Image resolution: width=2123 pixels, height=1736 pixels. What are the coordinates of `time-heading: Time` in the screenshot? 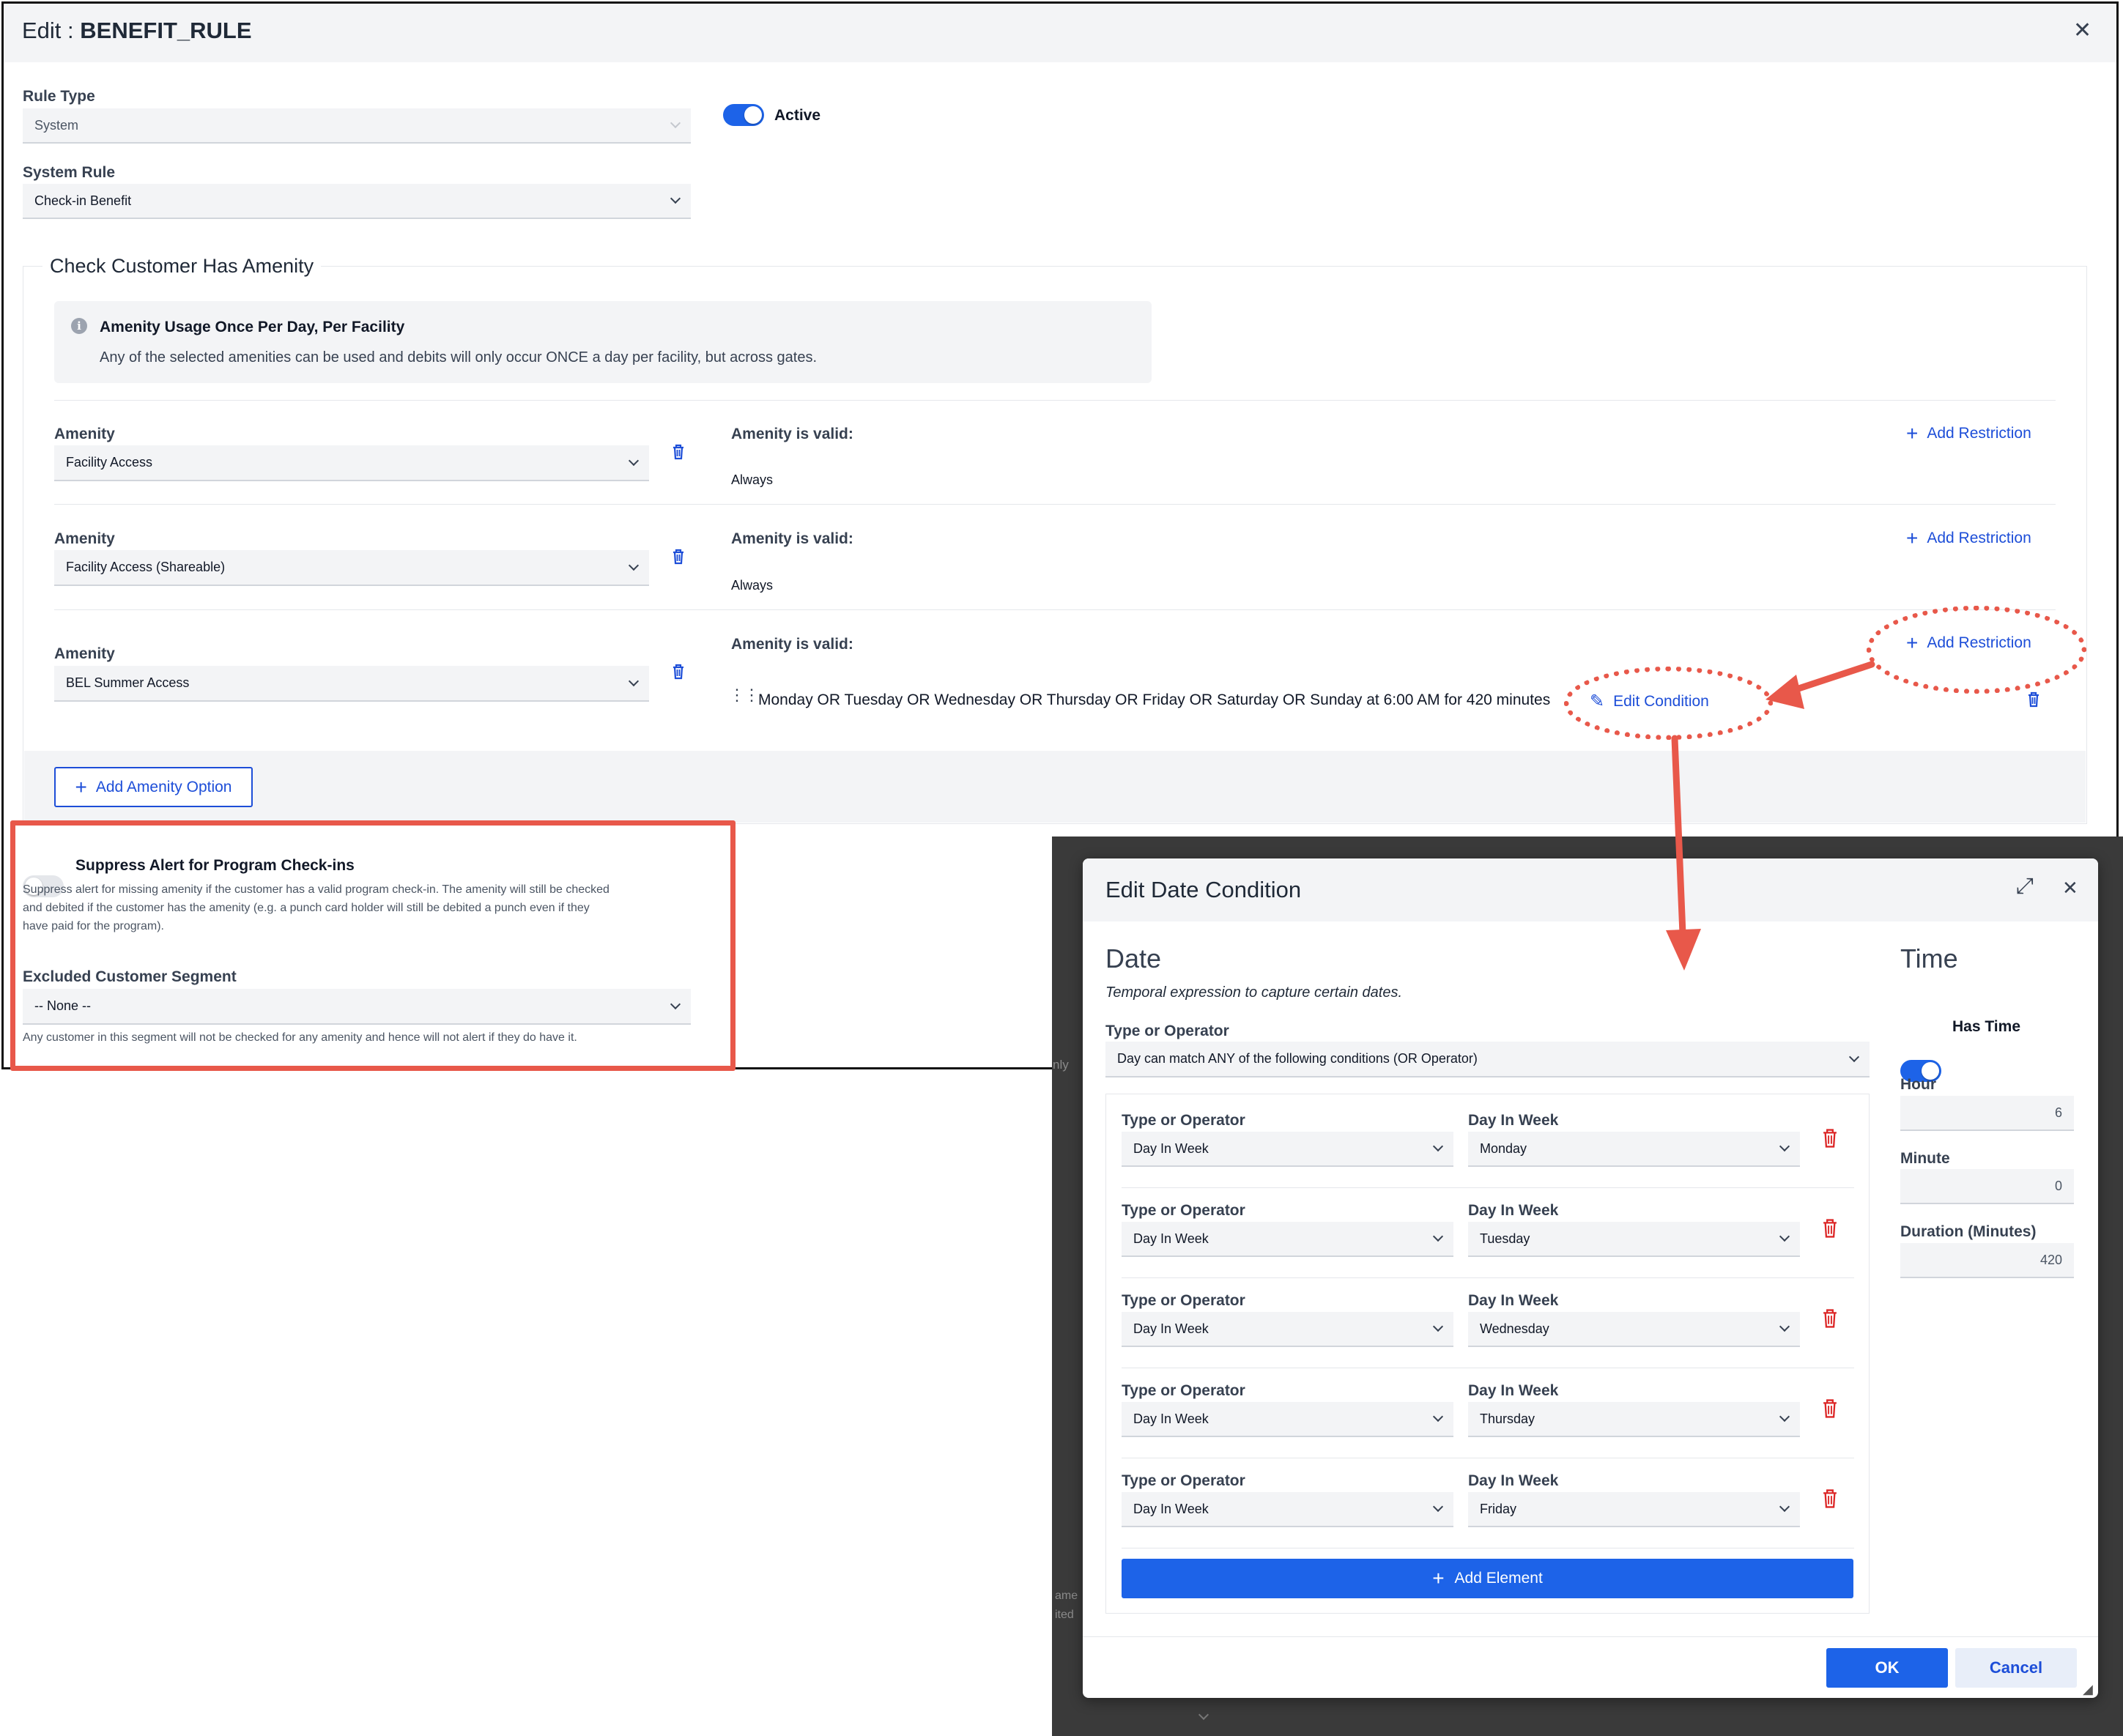 It's located at (1929, 958).